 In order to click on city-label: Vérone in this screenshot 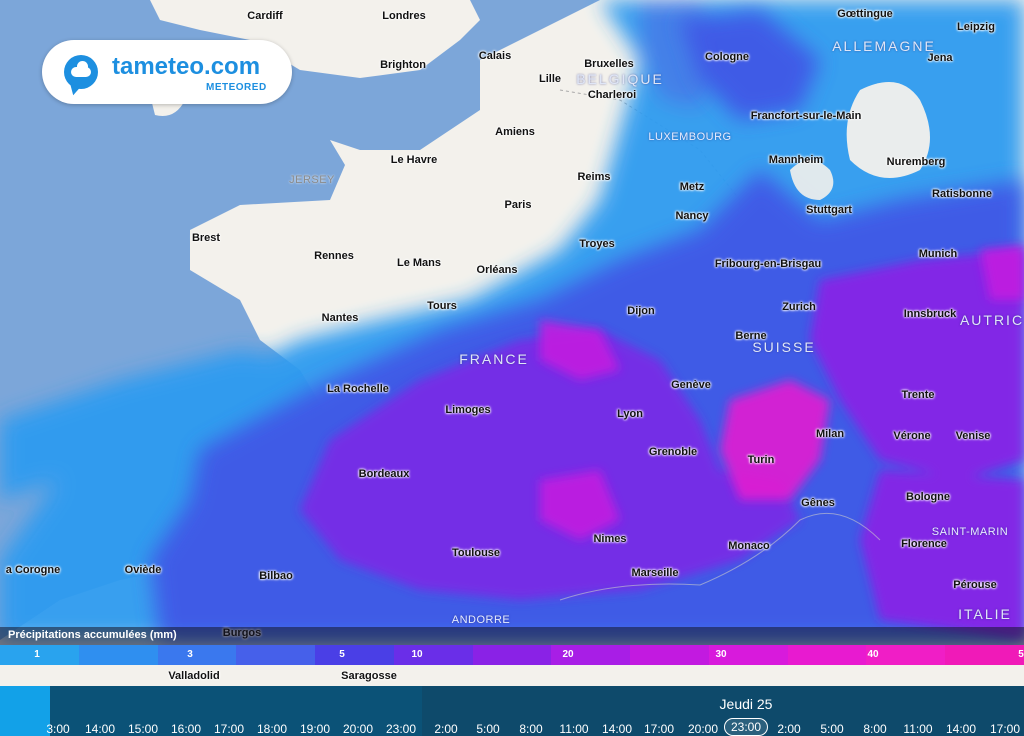, I will do `click(912, 436)`.